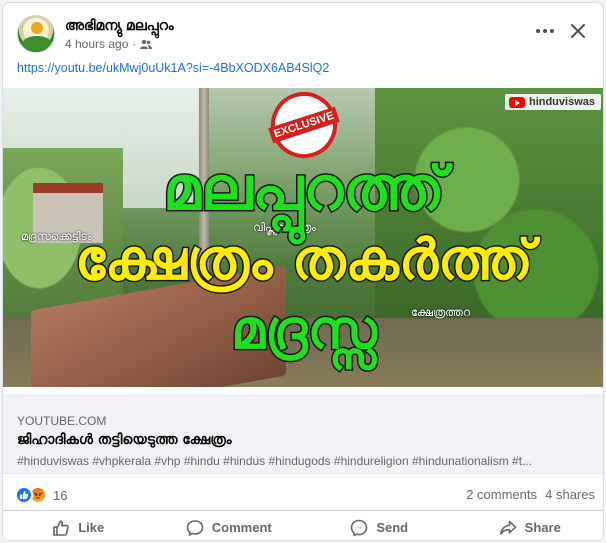 Image resolution: width=606 pixels, height=543 pixels. I want to click on more-icon, so click(545, 31).